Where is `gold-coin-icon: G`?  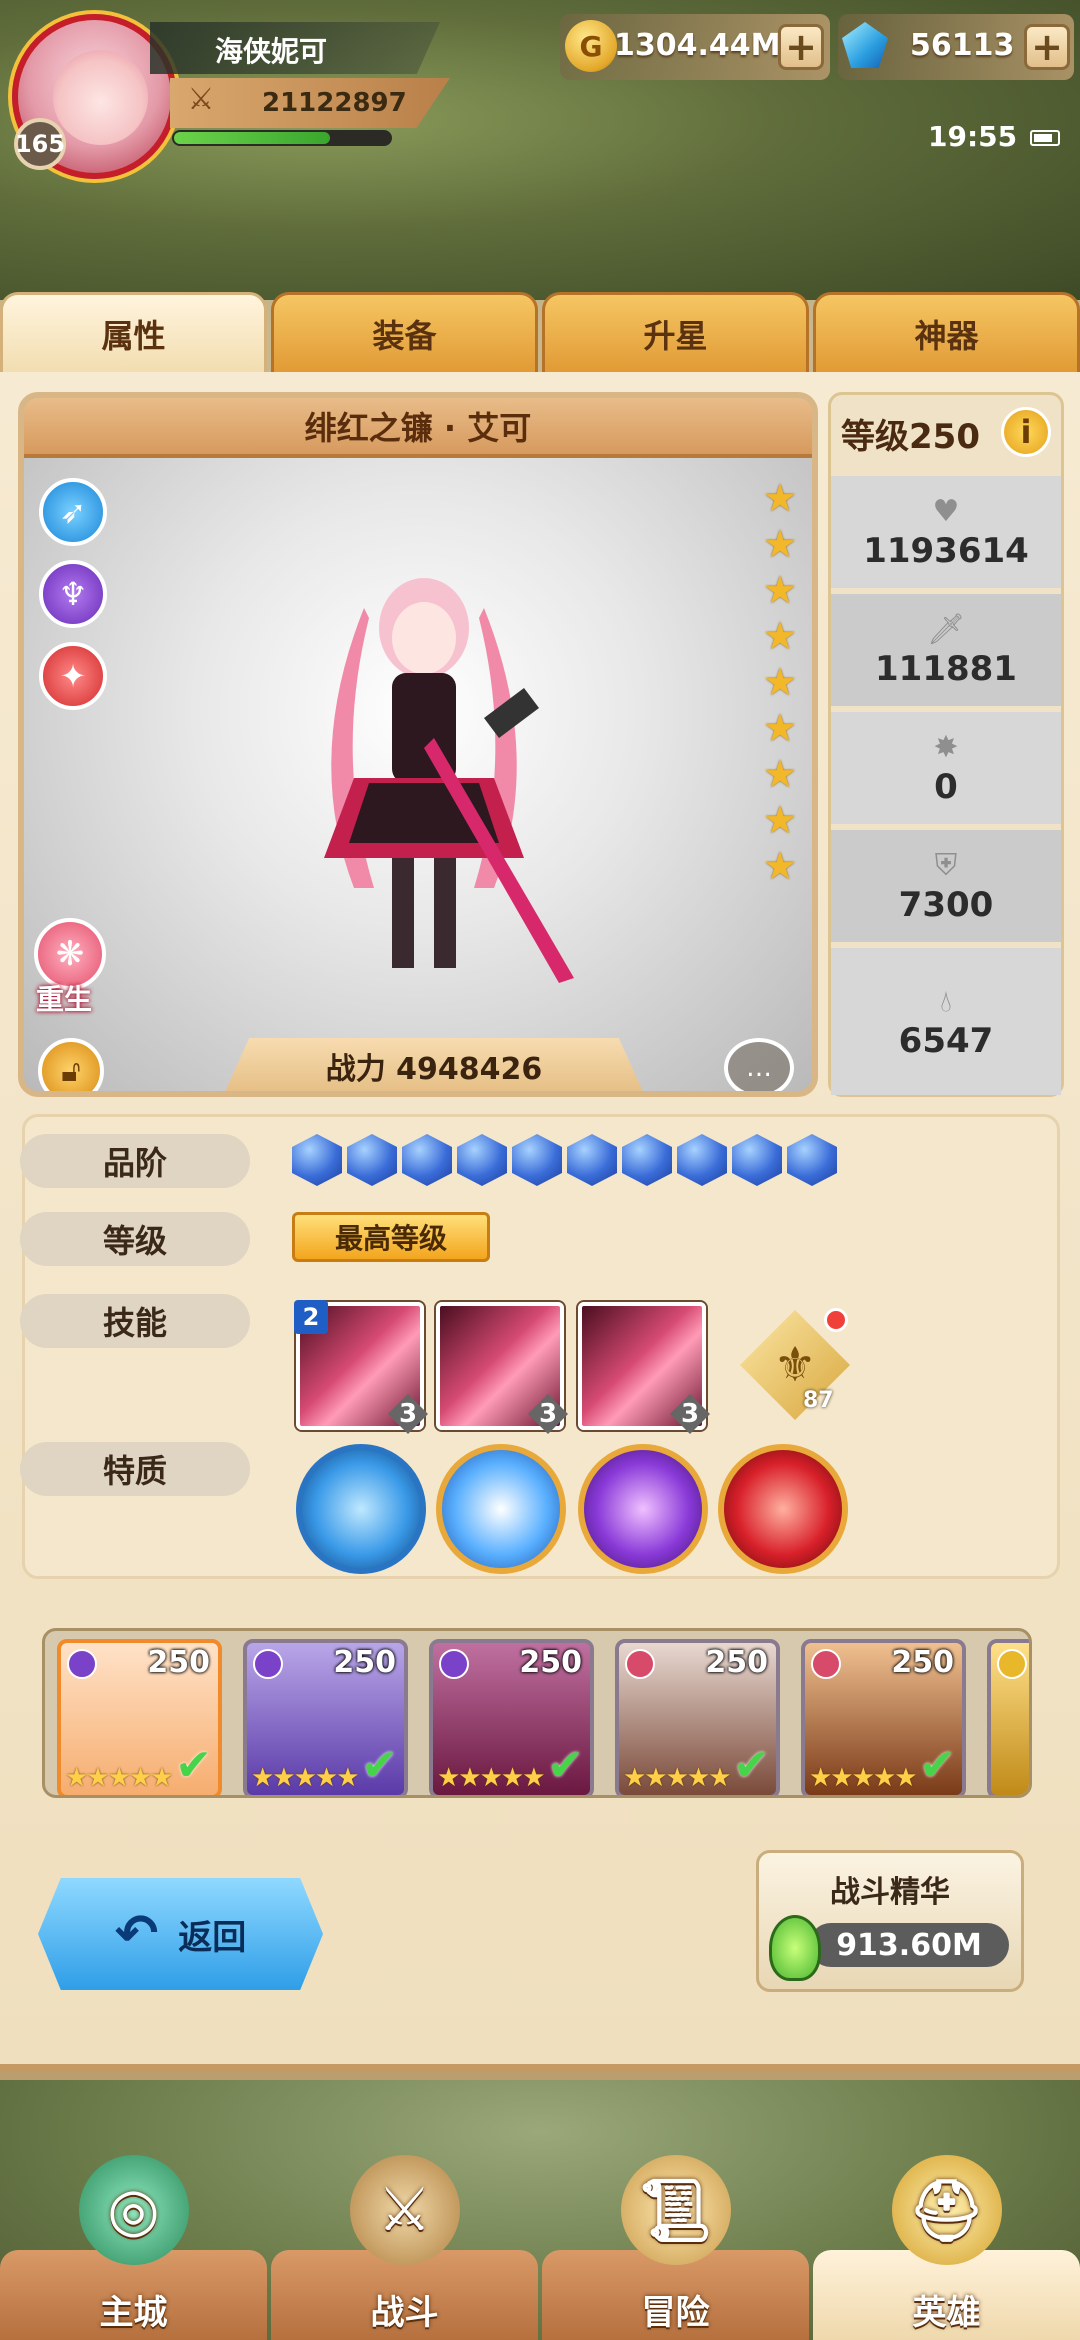 gold-coin-icon: G is located at coordinates (591, 46).